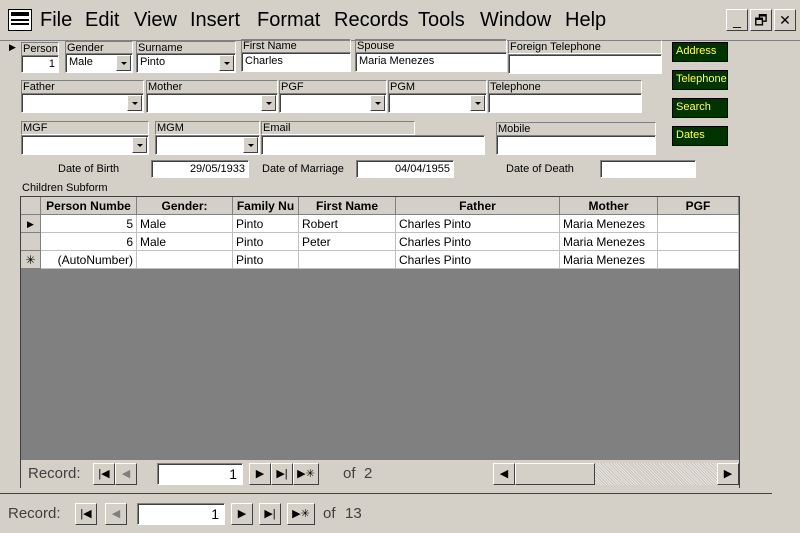  I want to click on main-first-record-icon: |◀, so click(86, 514).